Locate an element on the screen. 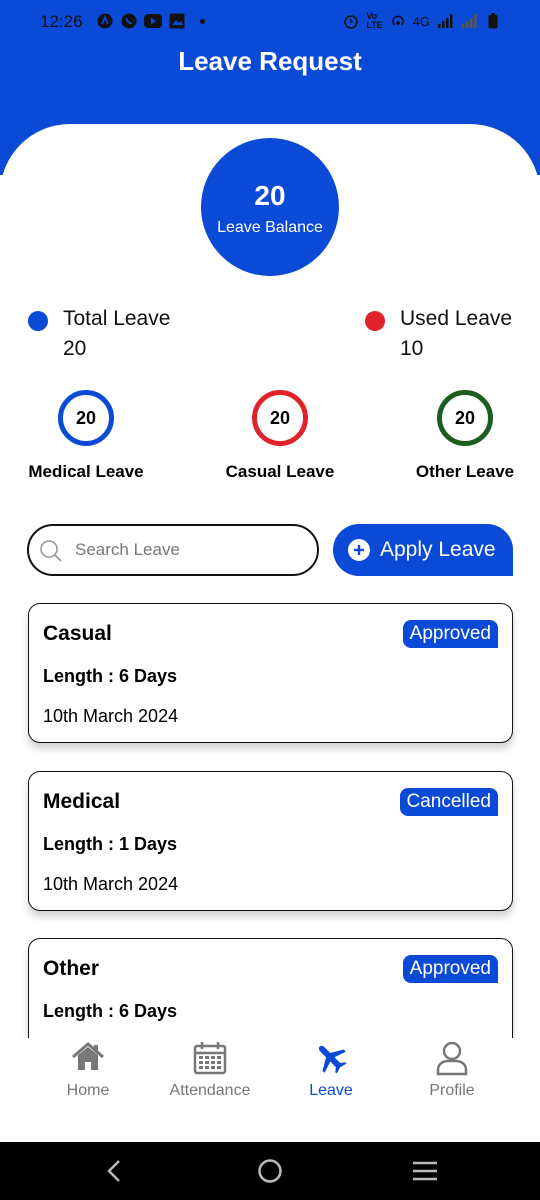 The image size is (540, 1200). total-leave-value: 20 is located at coordinates (75, 348).